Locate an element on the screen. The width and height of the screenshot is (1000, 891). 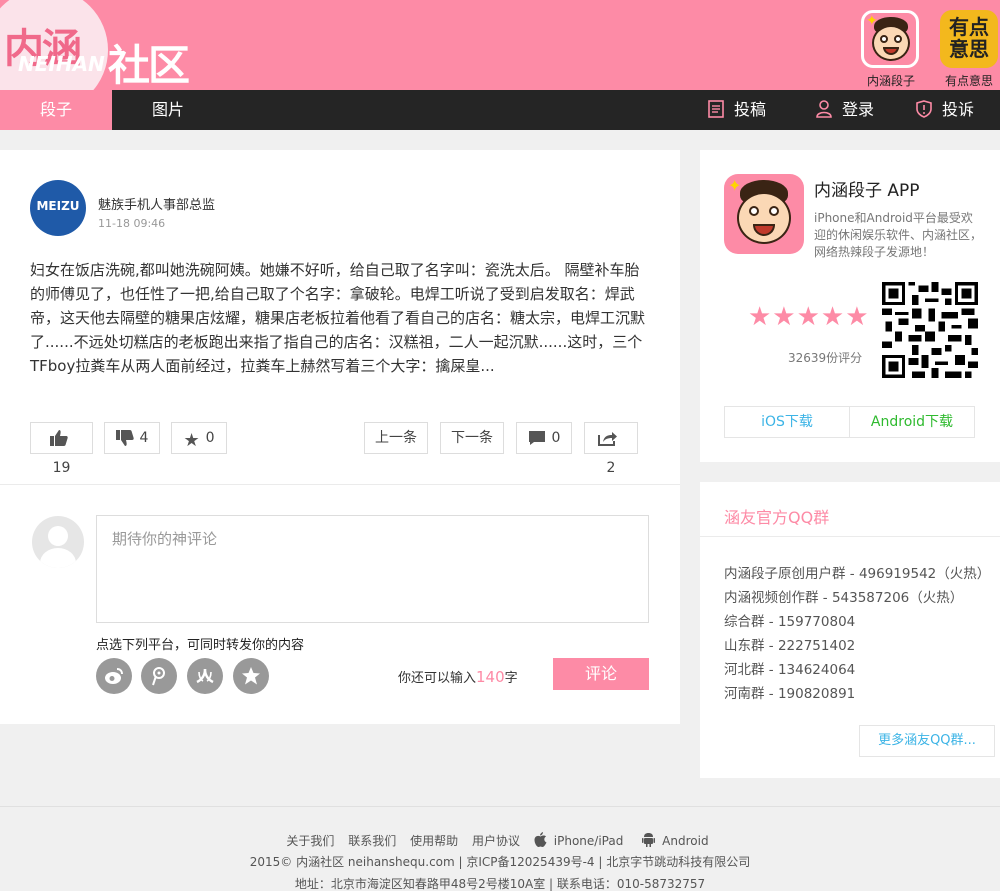
footer-link-android: Android is located at coordinates (677, 840).